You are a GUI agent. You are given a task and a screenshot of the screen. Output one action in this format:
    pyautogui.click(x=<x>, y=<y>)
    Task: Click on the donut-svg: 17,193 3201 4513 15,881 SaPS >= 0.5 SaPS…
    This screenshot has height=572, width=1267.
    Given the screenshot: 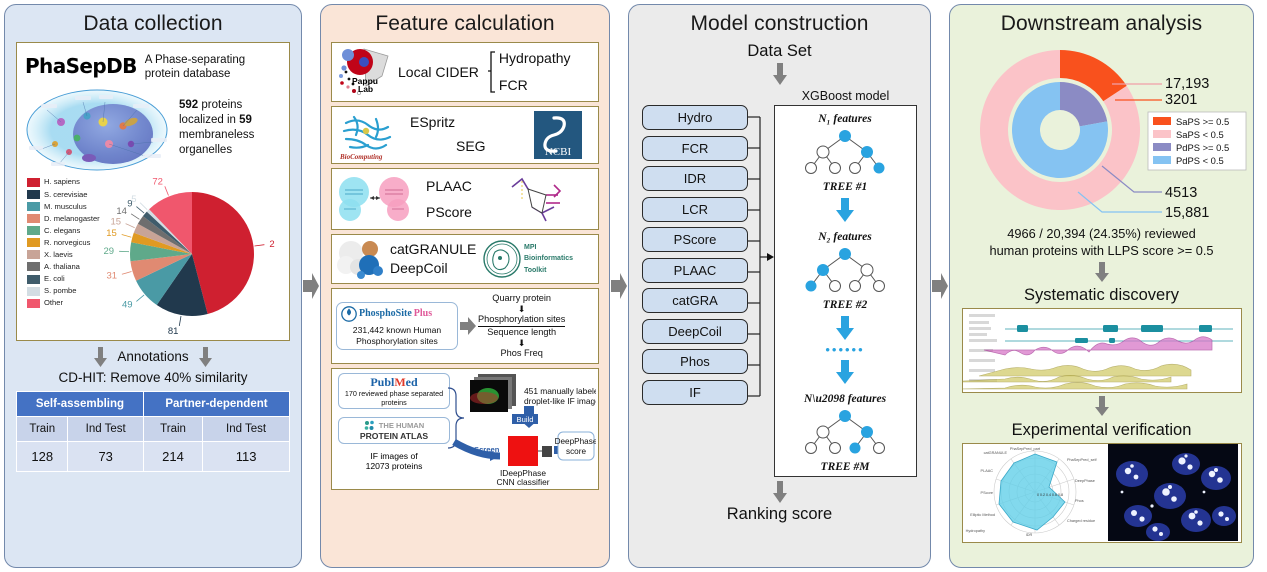 What is the action you would take?
    pyautogui.click(x=1112, y=135)
    